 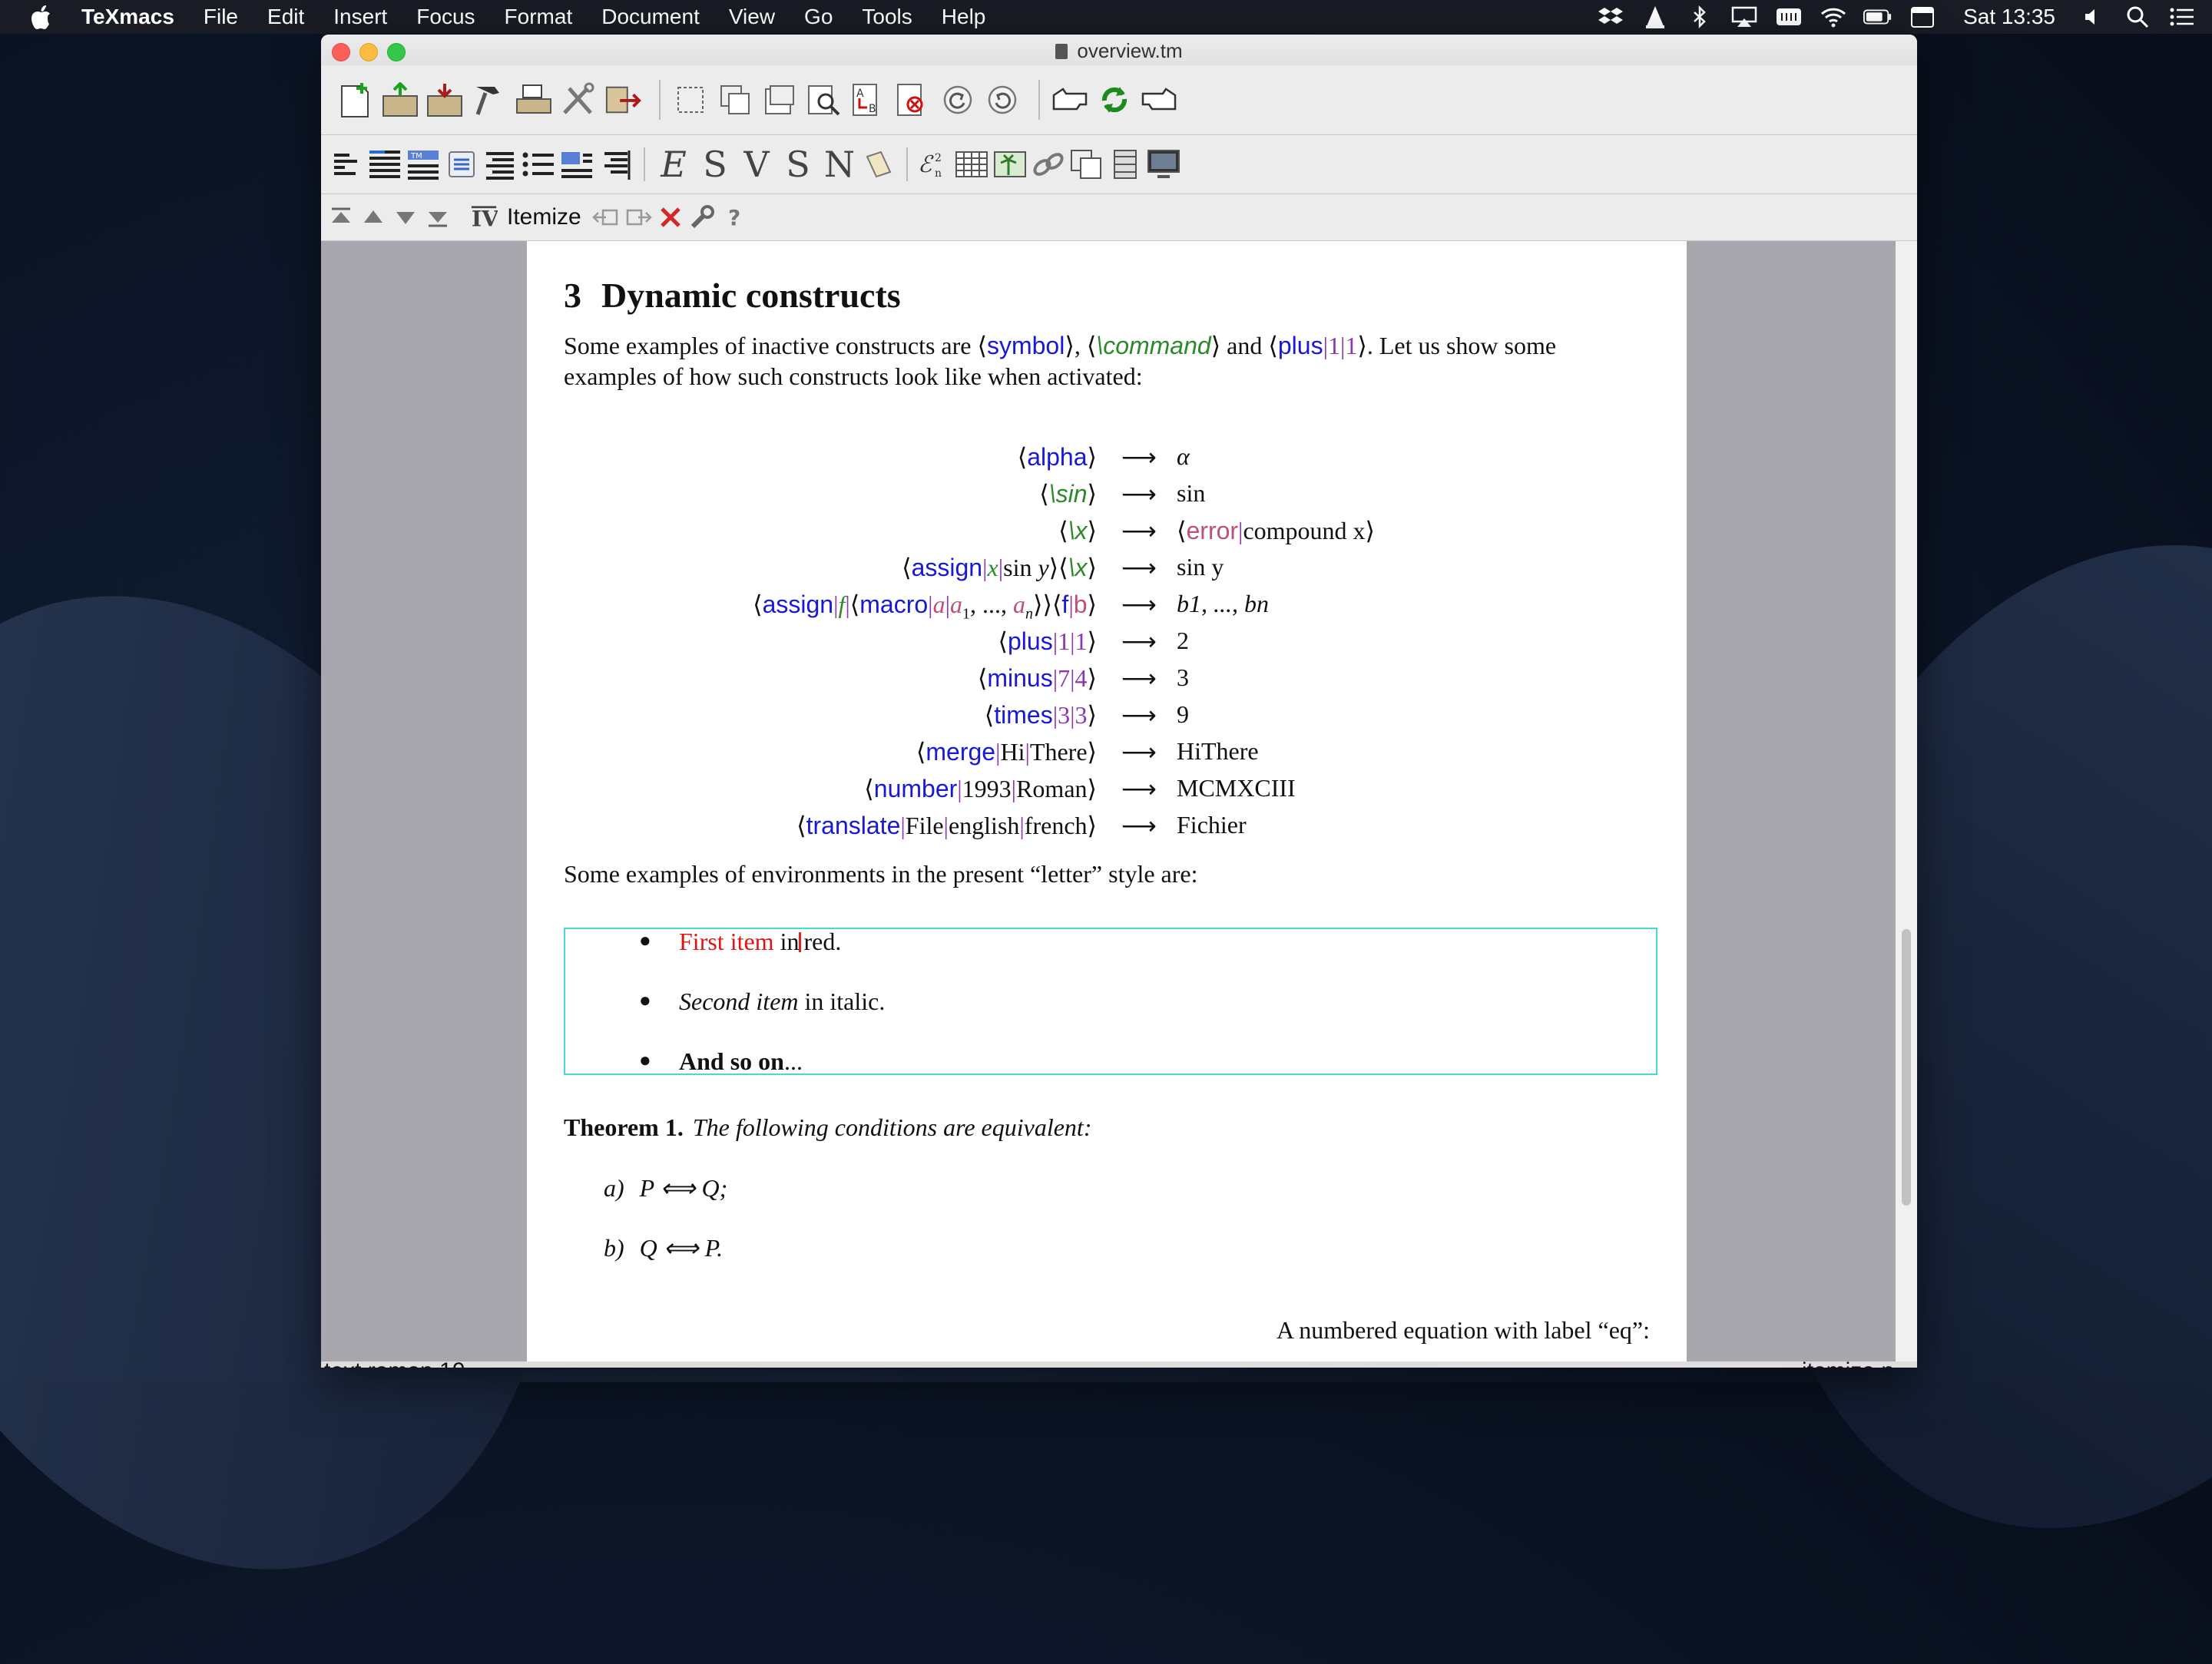 I want to click on undo-icon, so click(x=958, y=100).